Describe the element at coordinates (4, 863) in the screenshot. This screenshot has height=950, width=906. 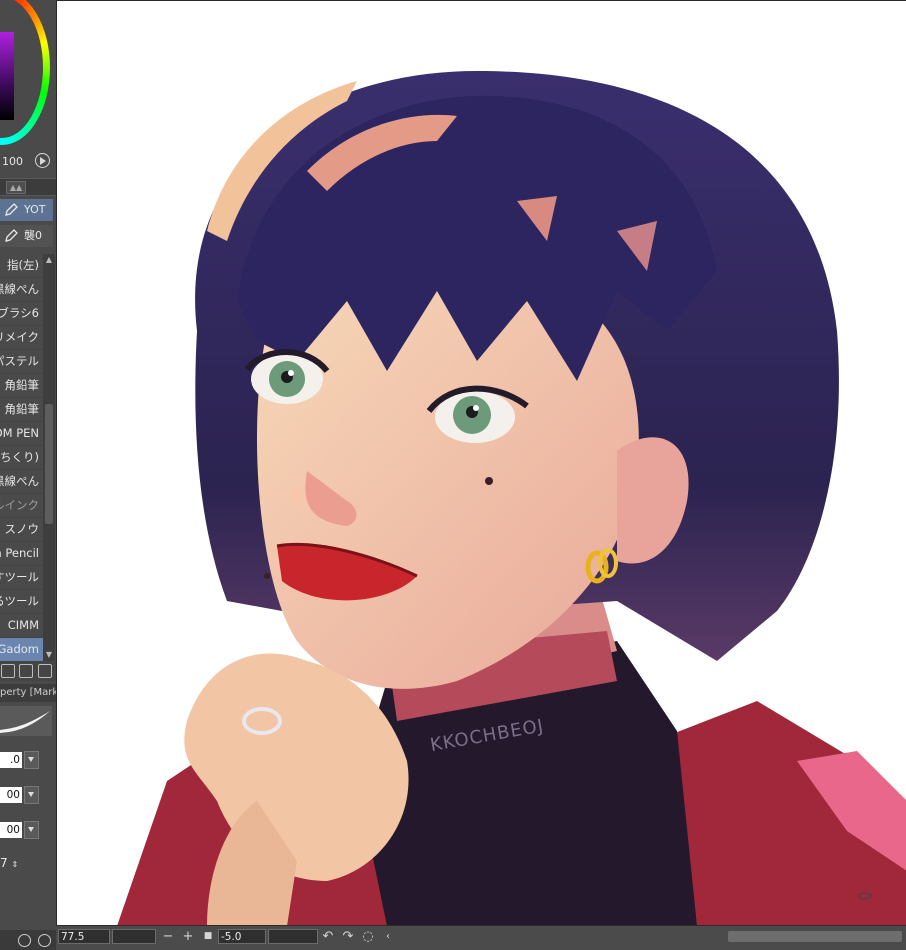
I see `property-value: 7` at that location.